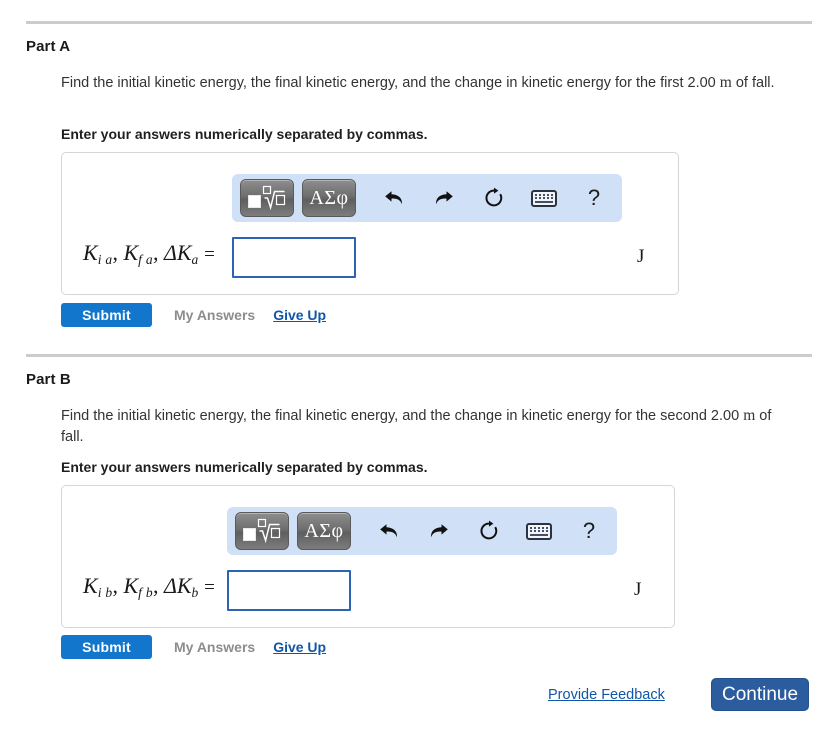  I want to click on part-b-answer-panel: ΑΣφ ? Ki b, Kf b, ΔKb = J, so click(368, 556).